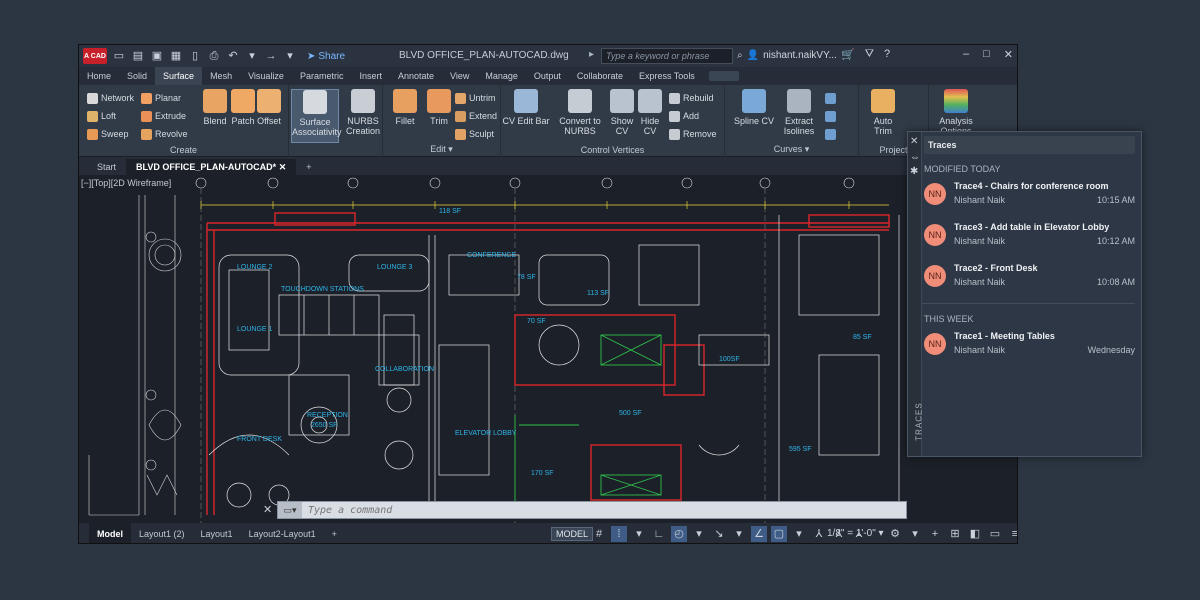 The image size is (1200, 600). What do you see at coordinates (459, 76) in the screenshot?
I see `tab-view: View` at bounding box center [459, 76].